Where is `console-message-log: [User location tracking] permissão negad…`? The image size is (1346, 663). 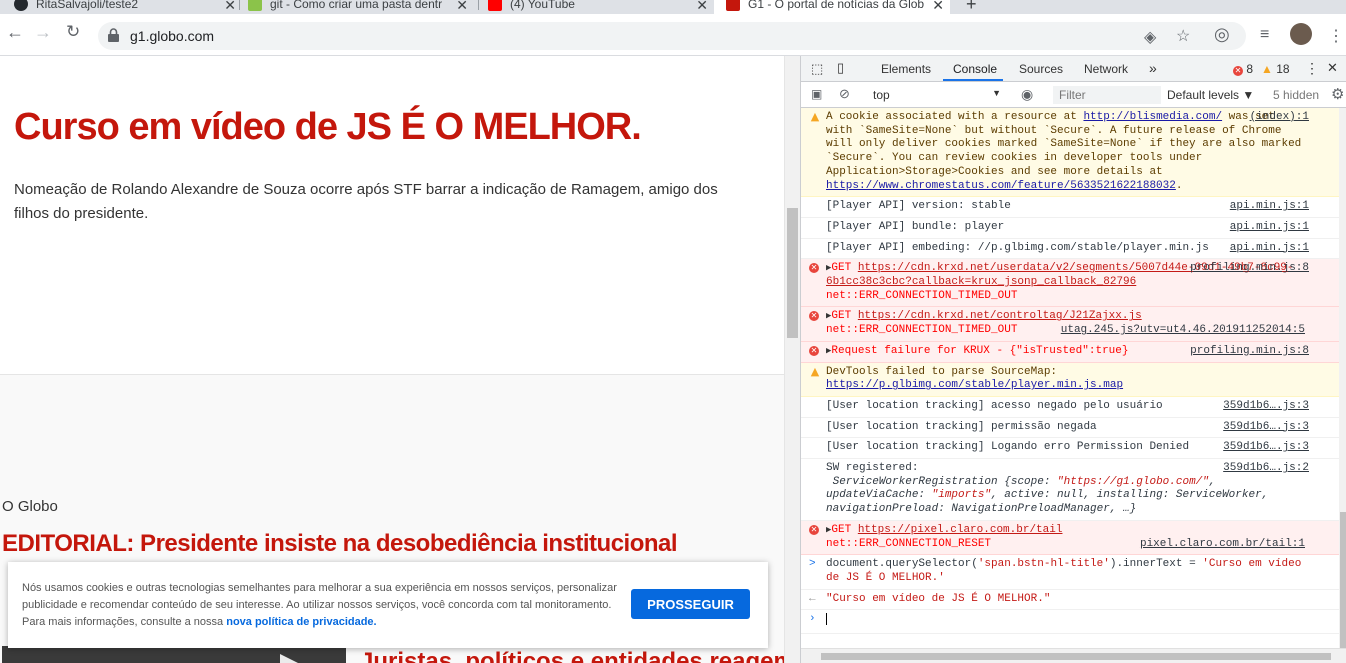
console-message-log: [User location tracking] permissão negad… is located at coordinates (1070, 428).